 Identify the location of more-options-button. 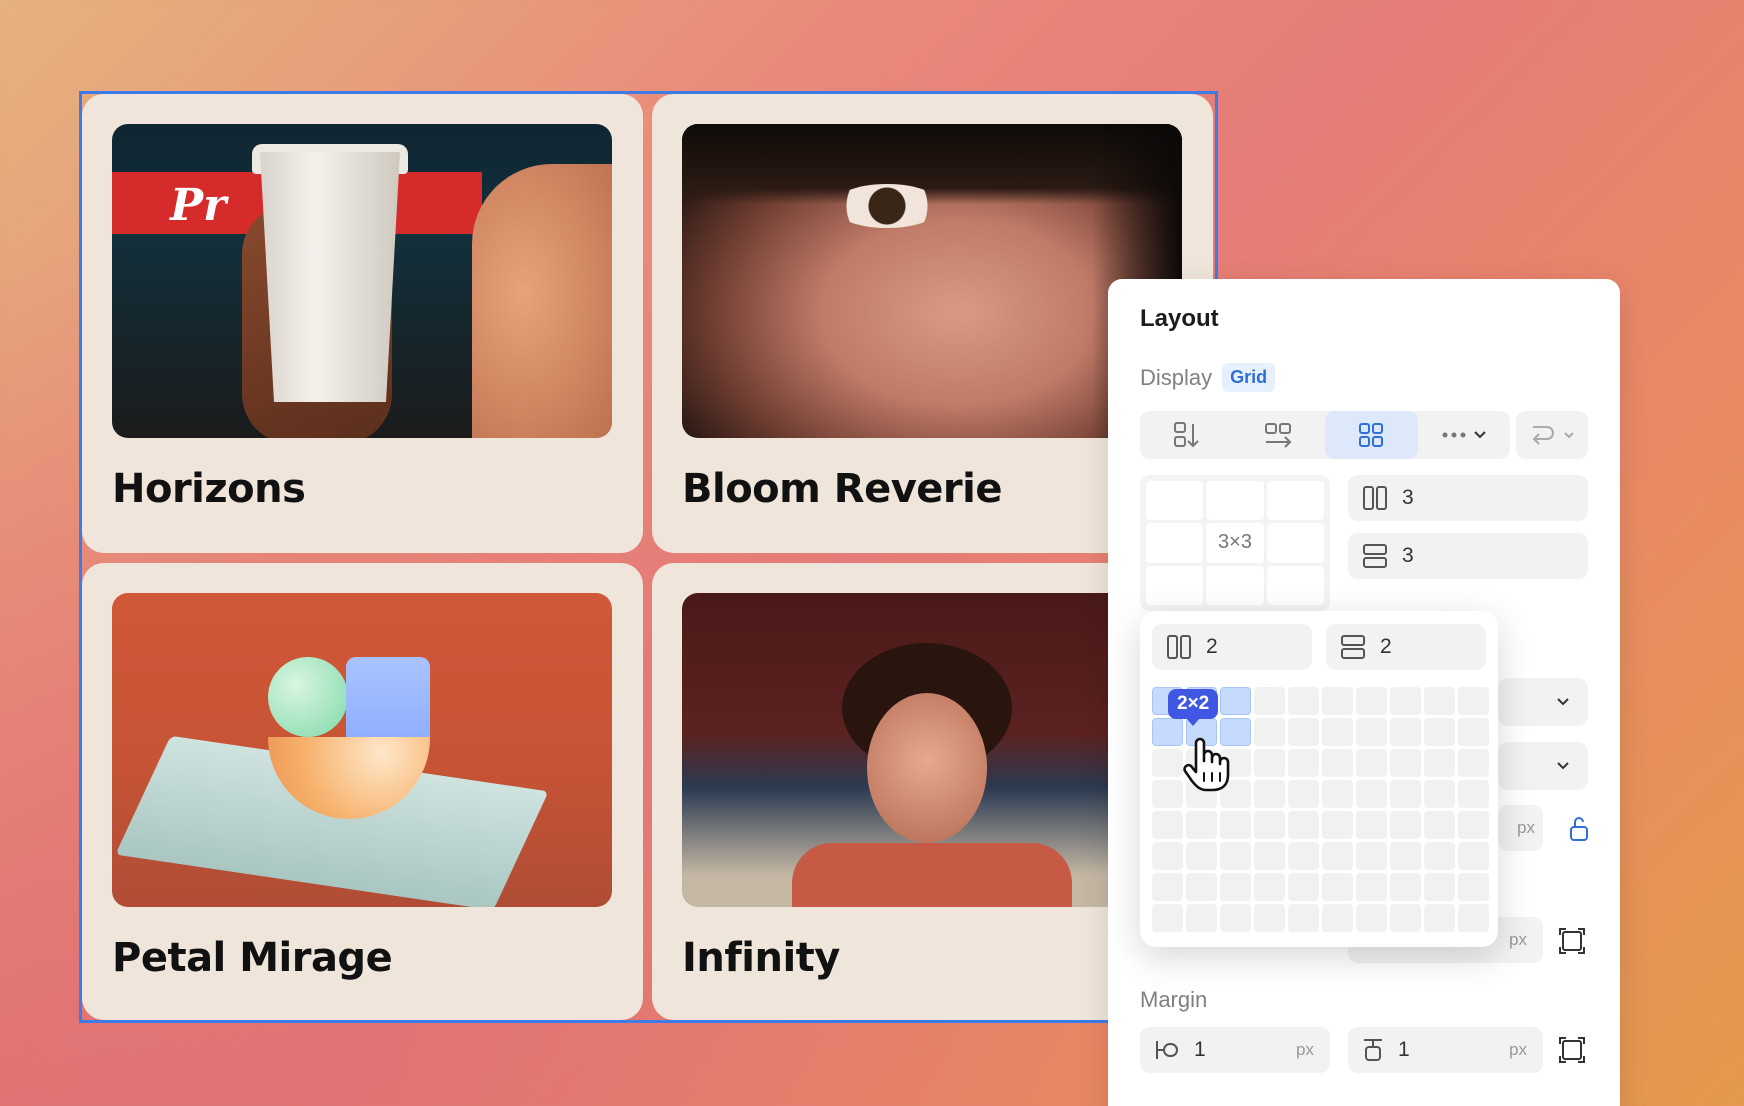
(1464, 435).